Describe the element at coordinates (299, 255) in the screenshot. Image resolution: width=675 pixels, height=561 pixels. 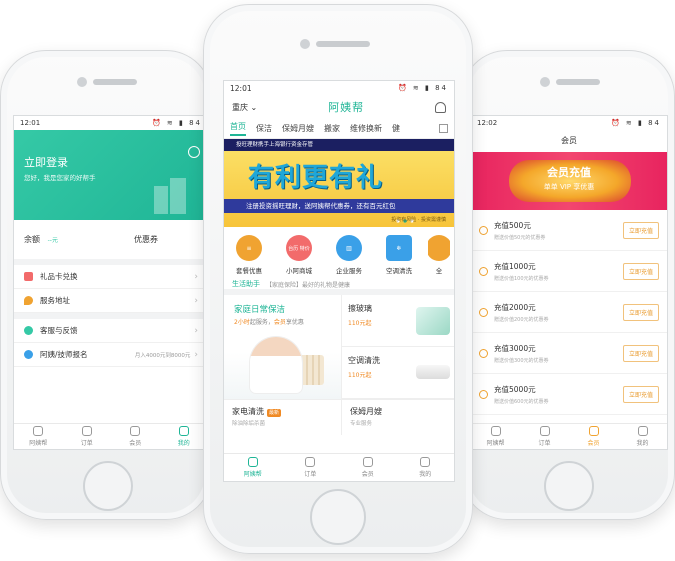
I see `service-mall: 台历 特价 小阿商城` at that location.